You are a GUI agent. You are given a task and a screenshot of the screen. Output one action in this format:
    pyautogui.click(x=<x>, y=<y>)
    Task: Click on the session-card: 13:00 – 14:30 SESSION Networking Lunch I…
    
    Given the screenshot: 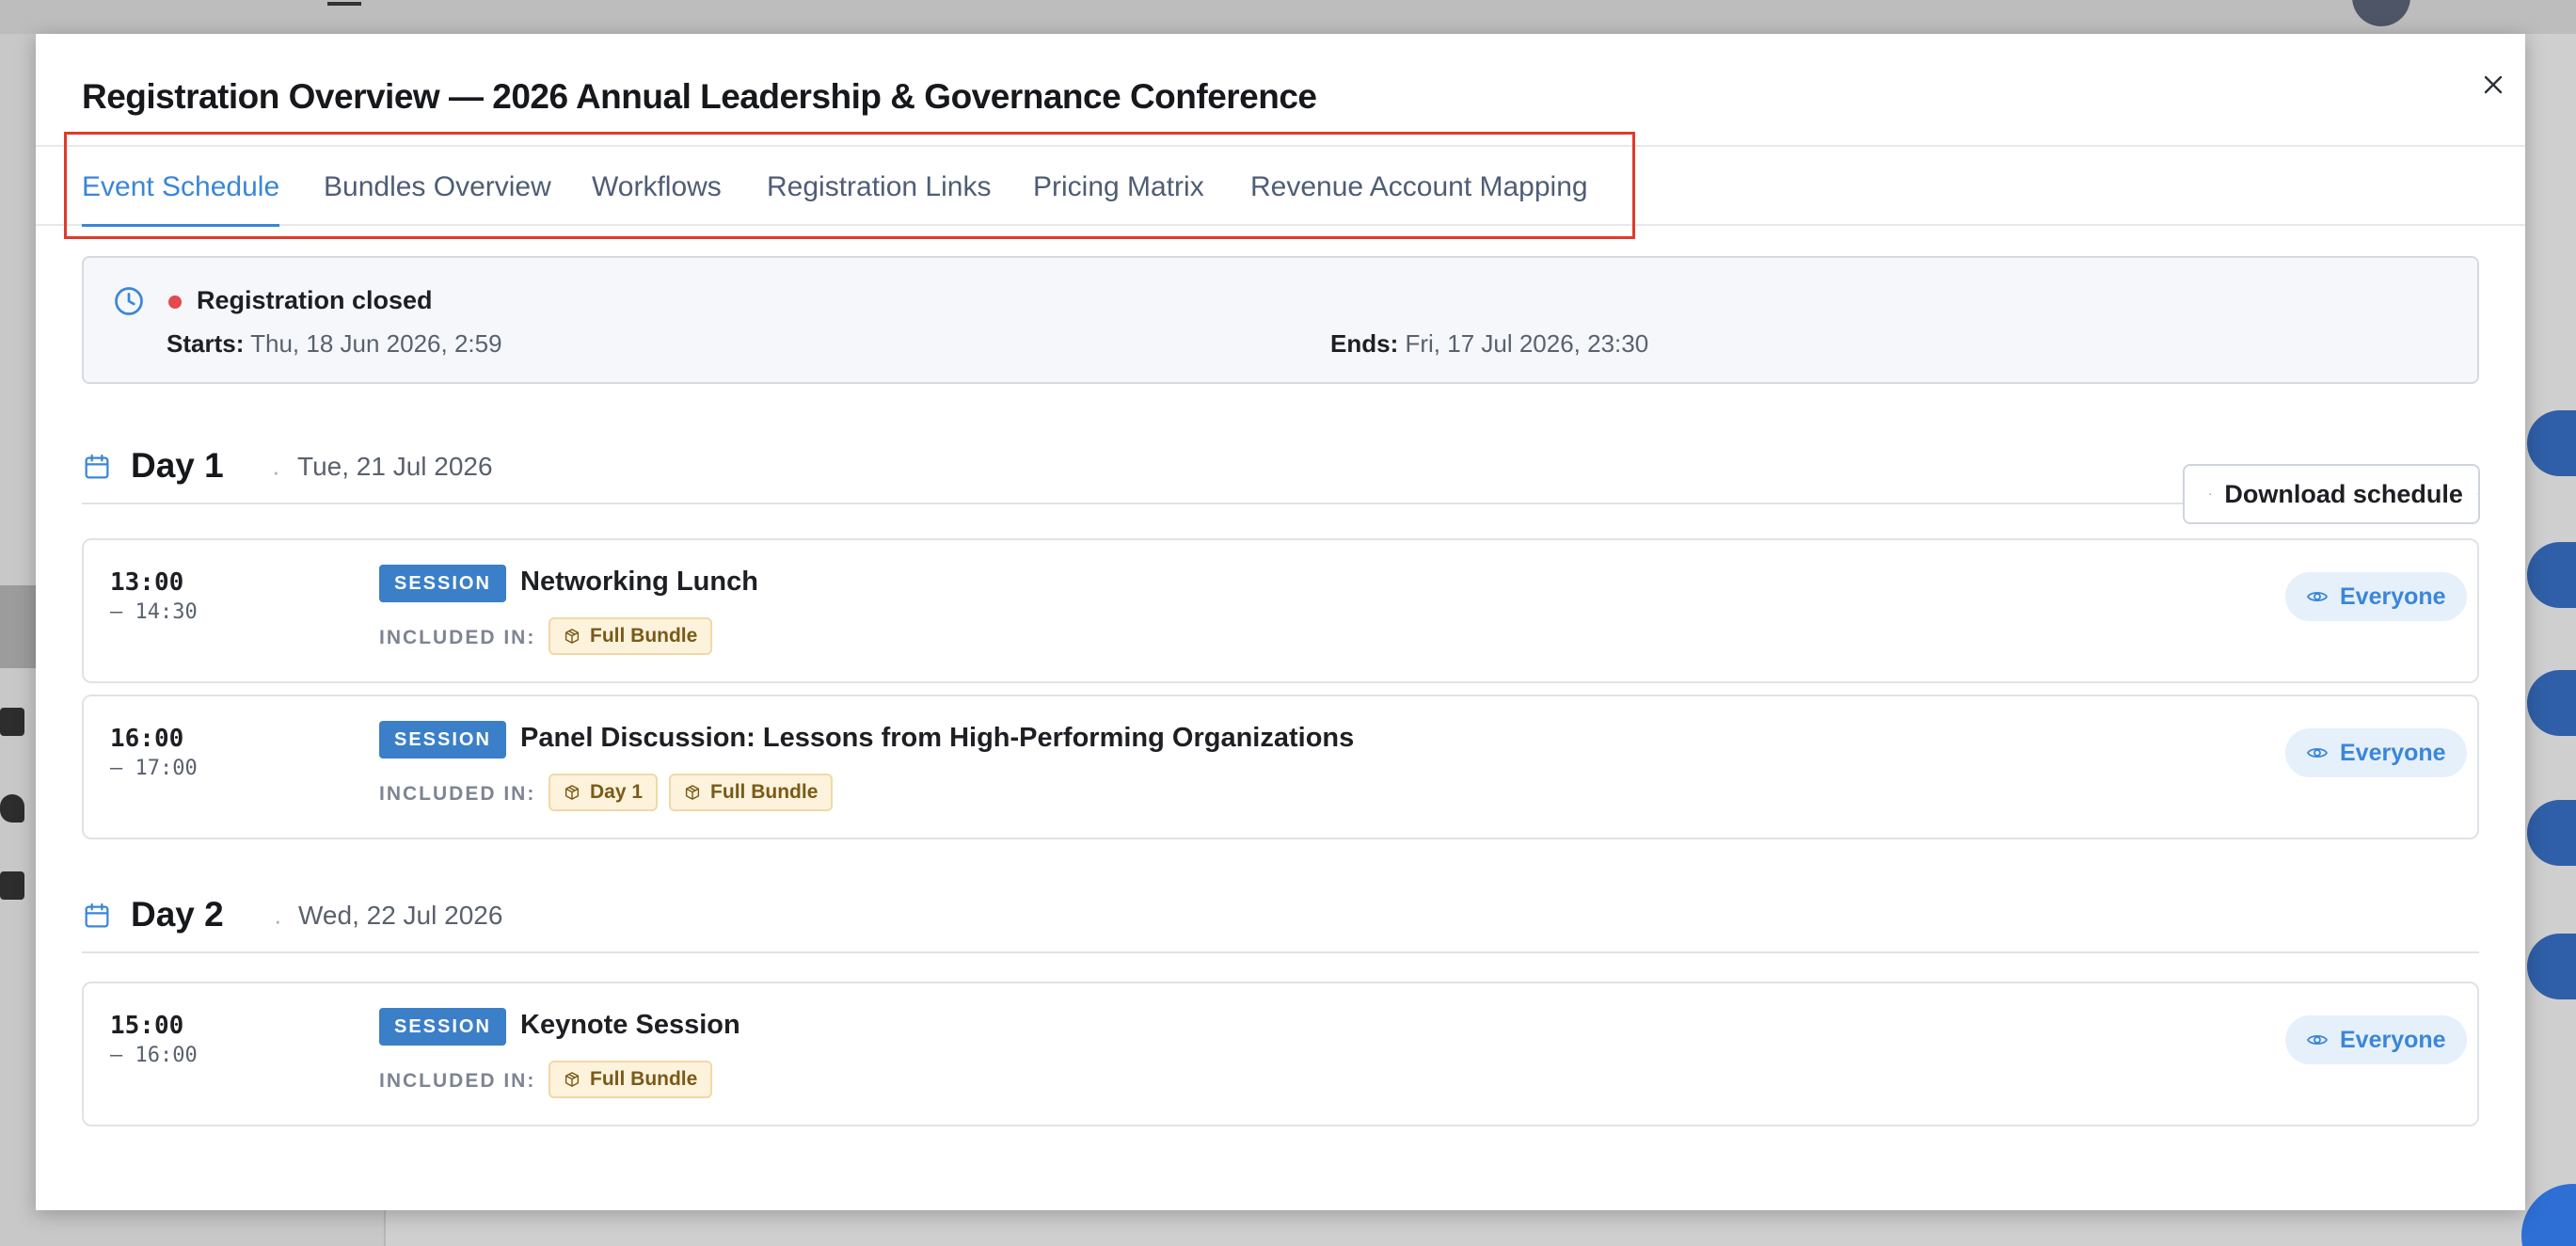 What is the action you would take?
    pyautogui.click(x=1280, y=610)
    